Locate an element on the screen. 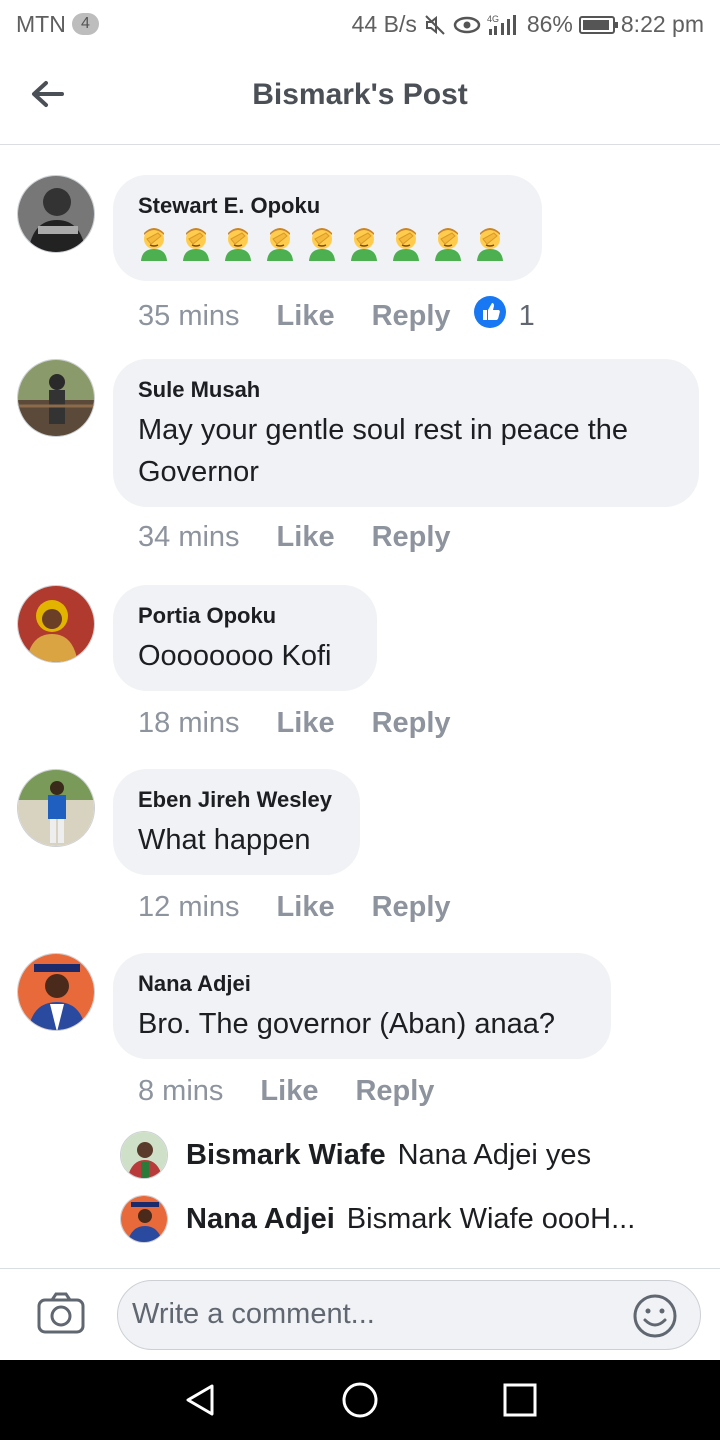 Image resolution: width=720 pixels, height=1440 pixels. reaction-count: 1 is located at coordinates (526, 315).